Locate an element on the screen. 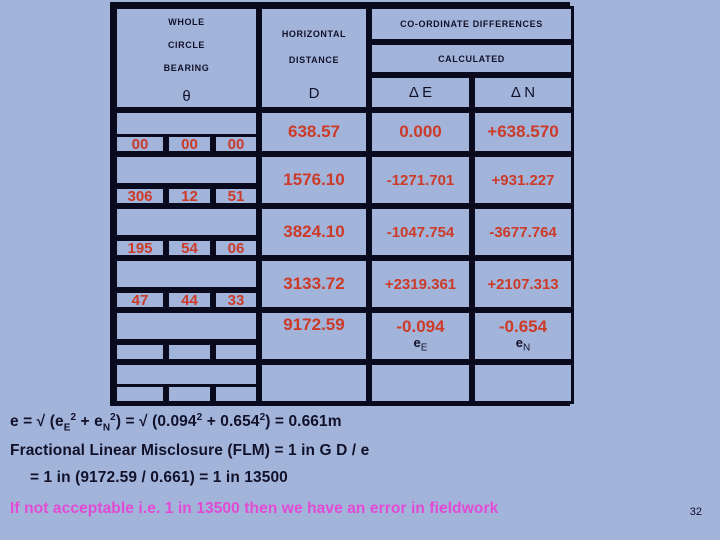 The height and width of the screenshot is (540, 720). header-wcb-line-2: CIRCLE is located at coordinates (186, 45).